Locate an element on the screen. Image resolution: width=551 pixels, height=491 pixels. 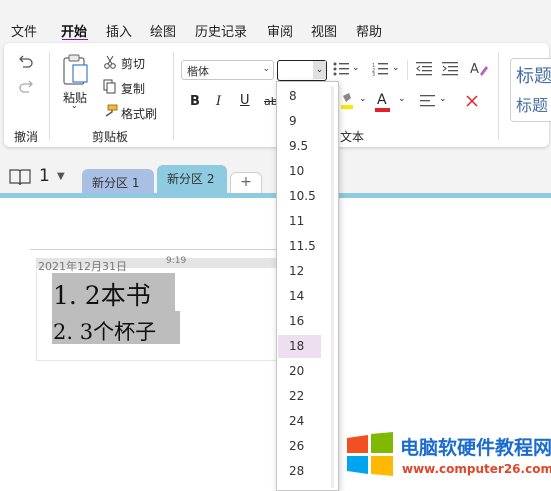
style-heading1: 标题 is located at coordinates (533, 75).